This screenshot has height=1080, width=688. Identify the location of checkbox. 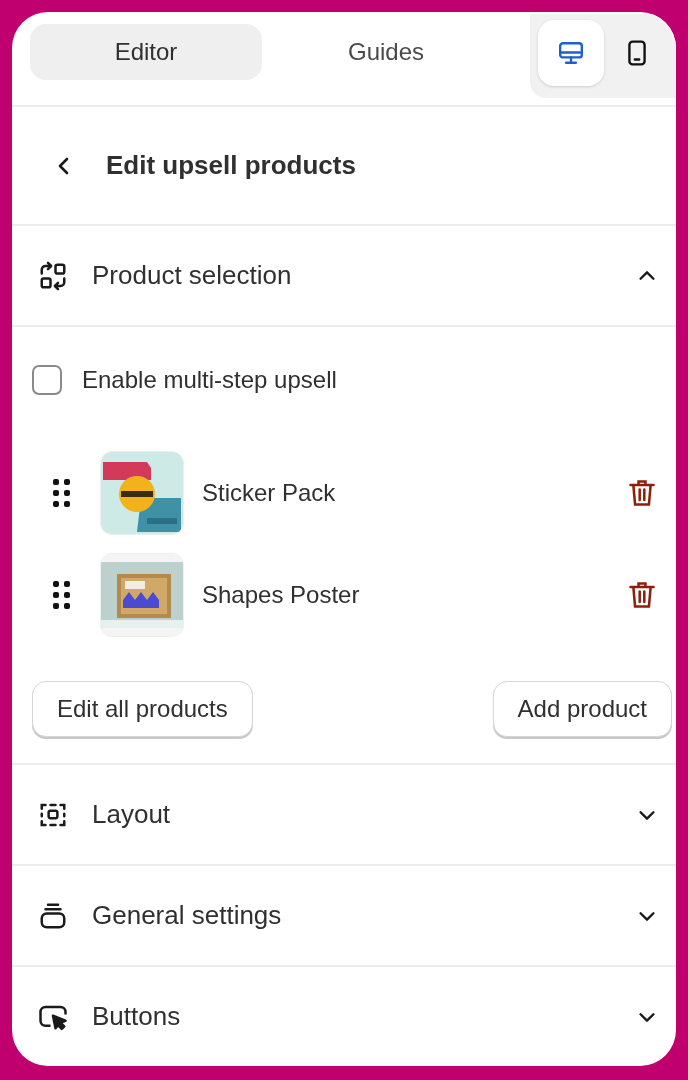
(47, 380).